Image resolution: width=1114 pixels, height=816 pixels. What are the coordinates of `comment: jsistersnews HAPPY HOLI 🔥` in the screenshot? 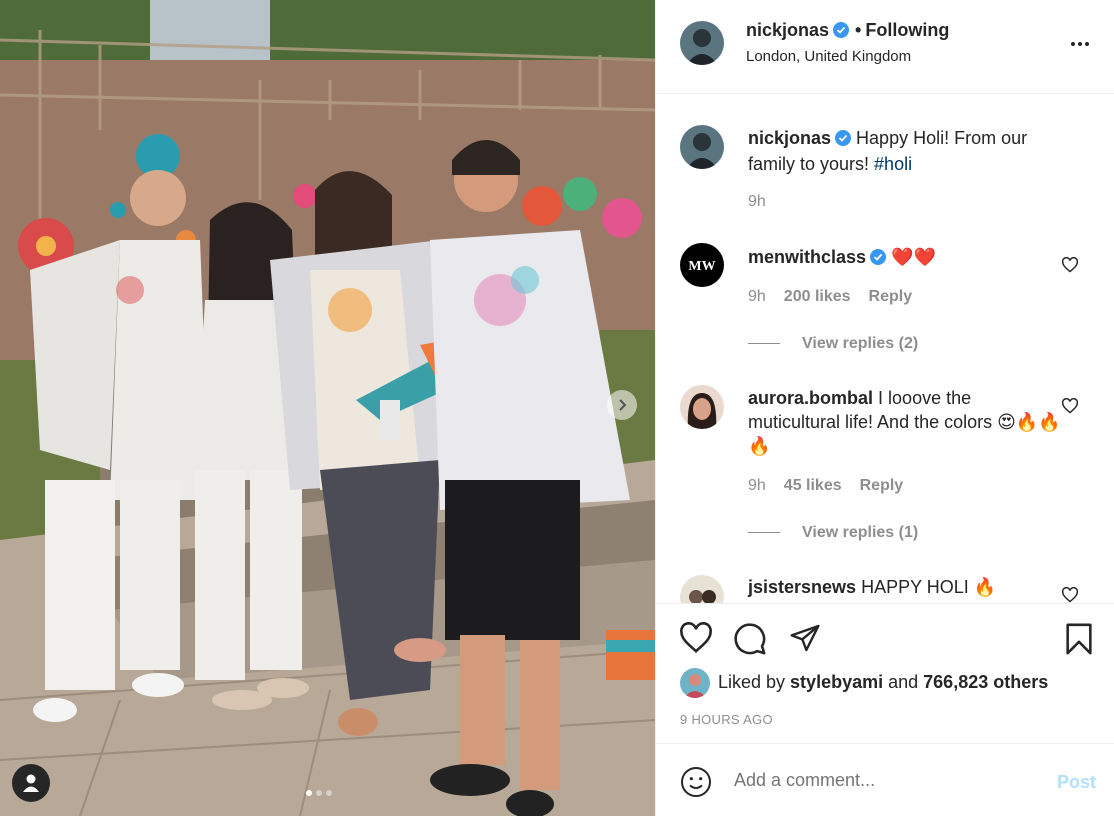 It's located at (908, 587).